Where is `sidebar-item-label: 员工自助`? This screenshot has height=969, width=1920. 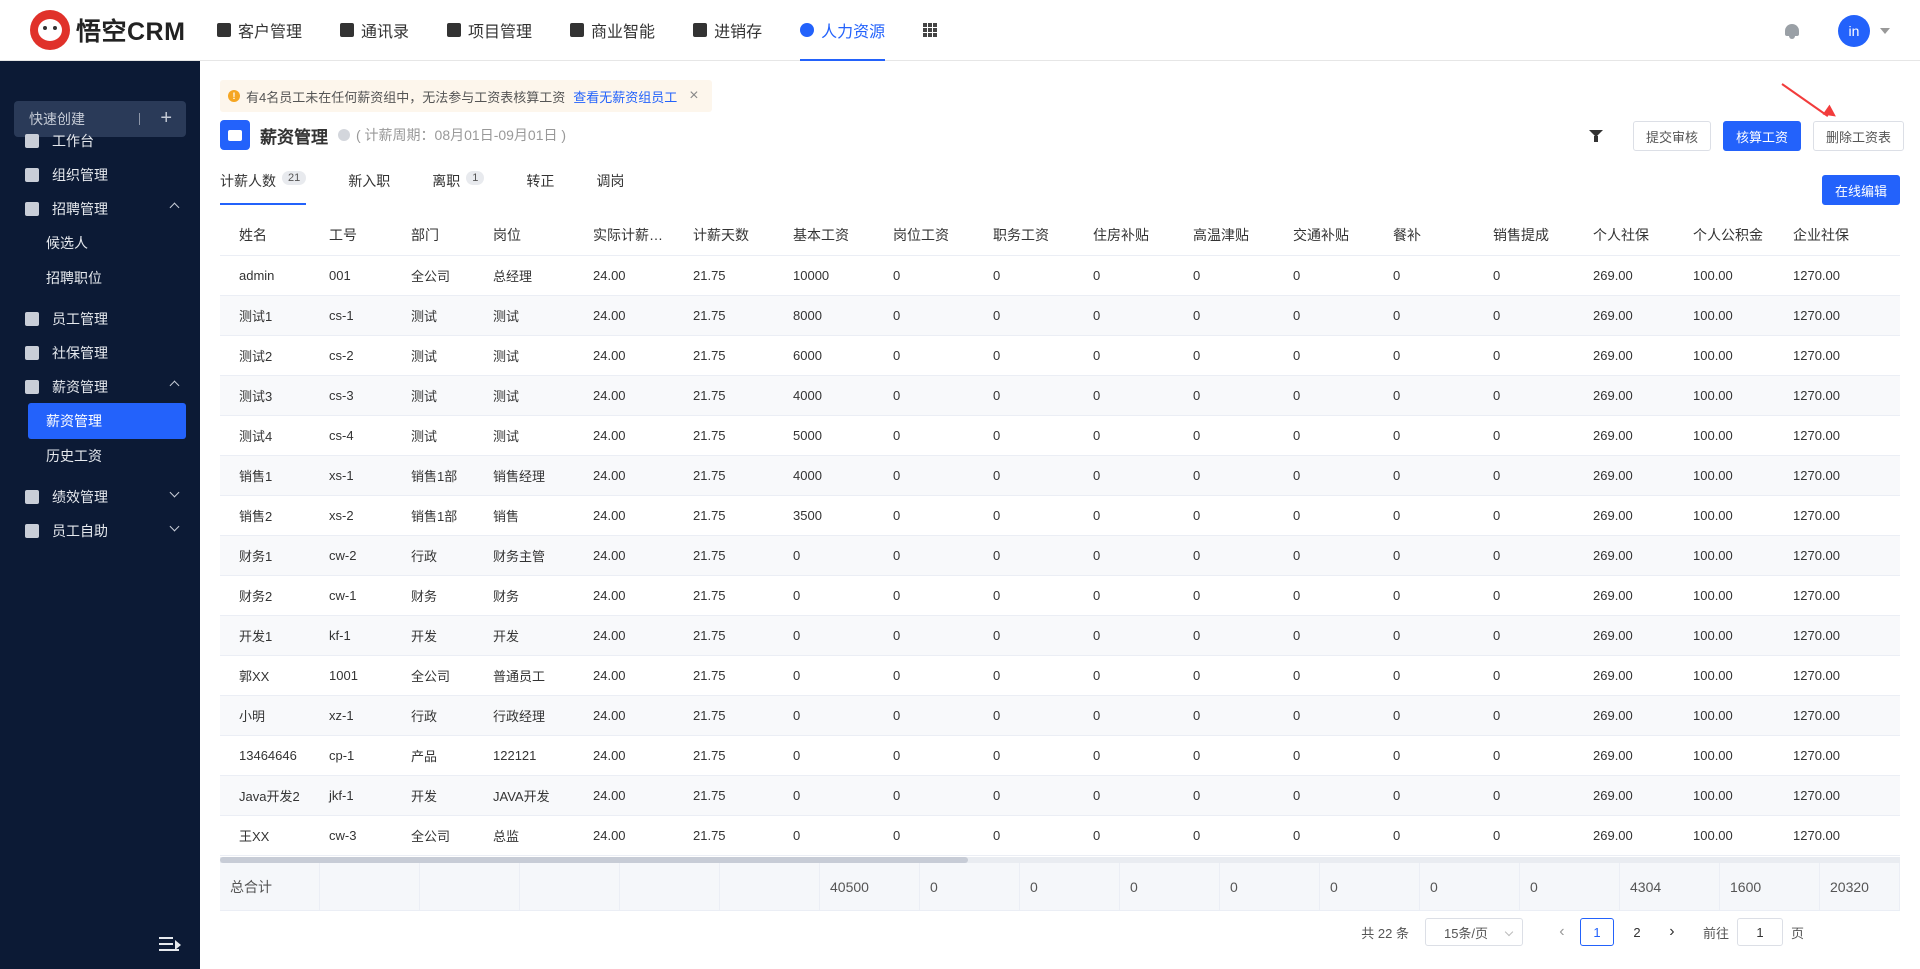 sidebar-item-label: 员工自助 is located at coordinates (80, 531).